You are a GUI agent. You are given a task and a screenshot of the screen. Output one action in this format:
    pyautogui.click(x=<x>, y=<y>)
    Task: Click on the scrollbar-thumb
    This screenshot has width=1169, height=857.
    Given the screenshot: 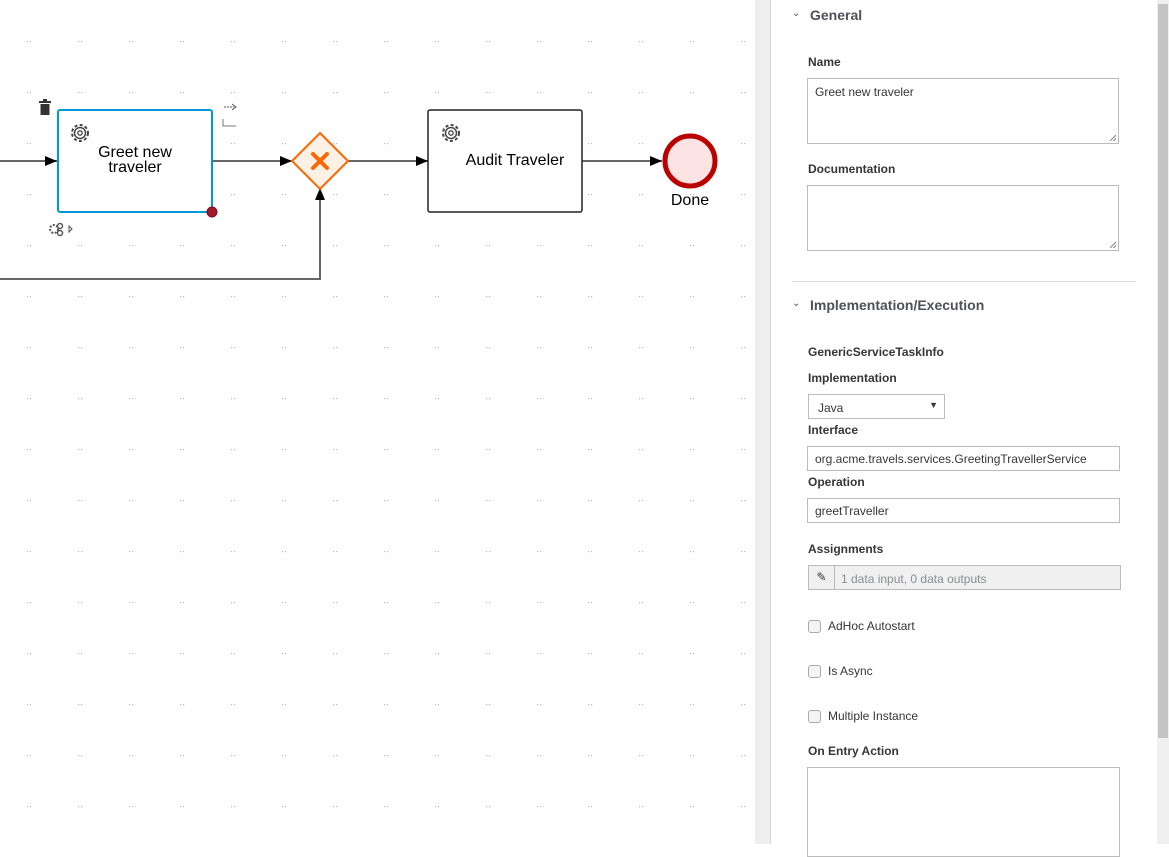 What is the action you would take?
    pyautogui.click(x=1163, y=371)
    